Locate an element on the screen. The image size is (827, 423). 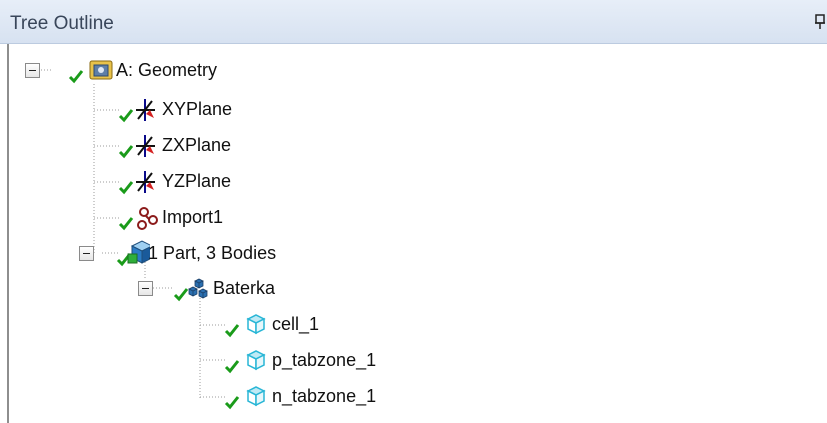
tree-node-yzplane: YZPlane is located at coordinates (174, 181).